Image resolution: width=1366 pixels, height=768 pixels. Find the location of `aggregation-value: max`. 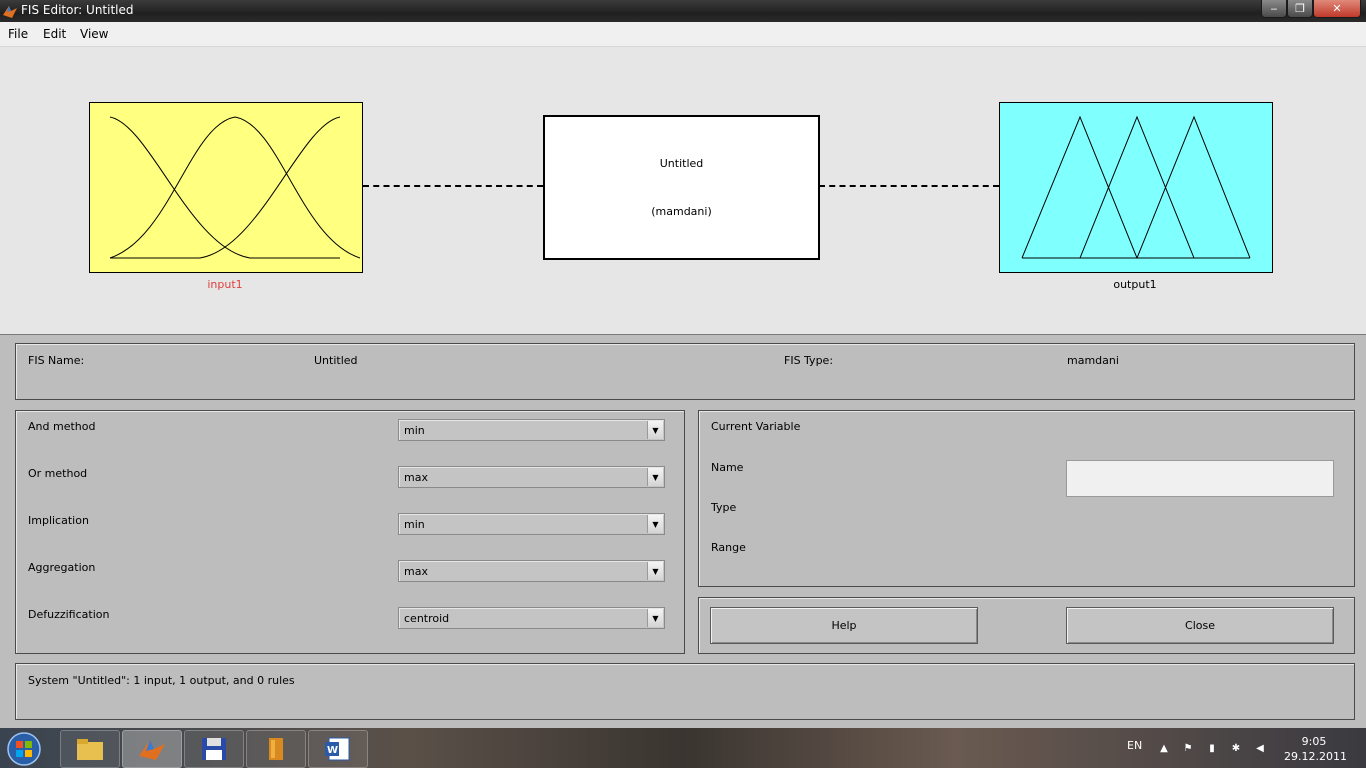

aggregation-value: max is located at coordinates (416, 571).